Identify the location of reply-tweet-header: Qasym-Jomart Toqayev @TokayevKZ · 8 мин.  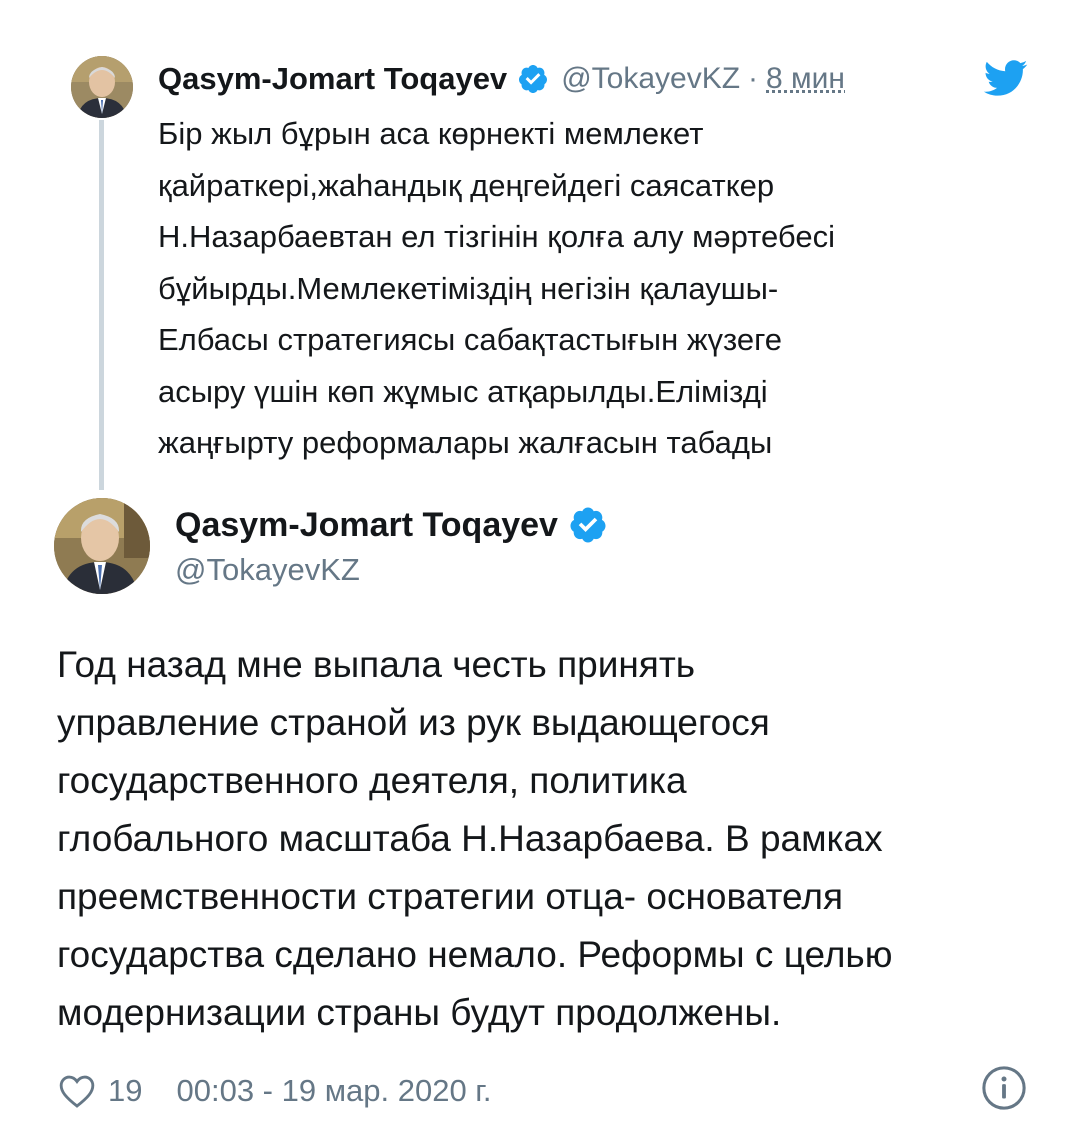
(501, 79).